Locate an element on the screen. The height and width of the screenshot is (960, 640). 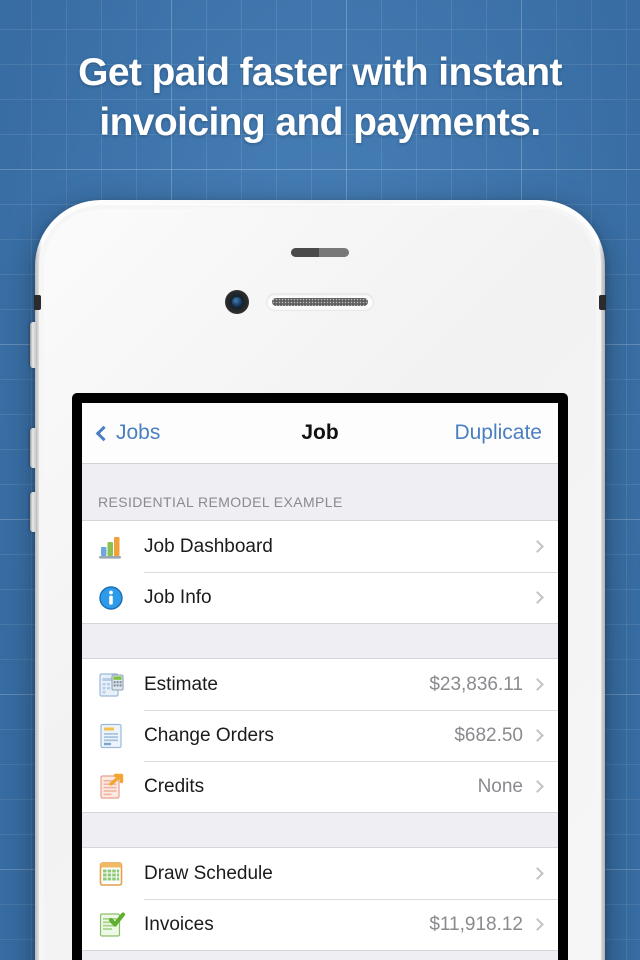
antenna-band-right is located at coordinates (602, 302).